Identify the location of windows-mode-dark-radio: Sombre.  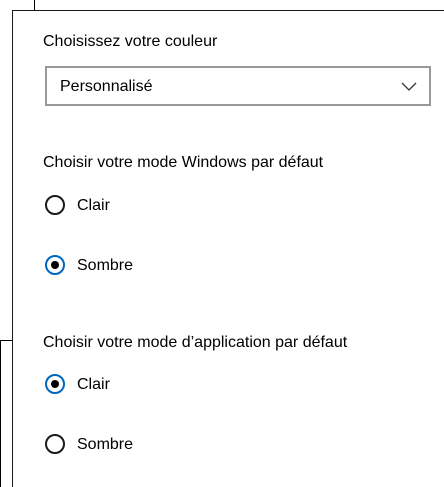
(155, 267).